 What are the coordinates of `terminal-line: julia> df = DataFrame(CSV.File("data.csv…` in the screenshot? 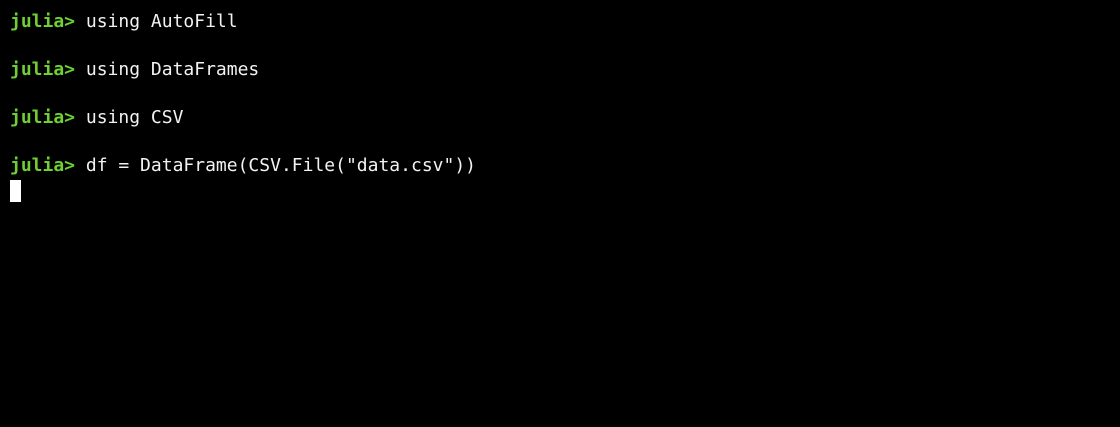 It's located at (243, 166).